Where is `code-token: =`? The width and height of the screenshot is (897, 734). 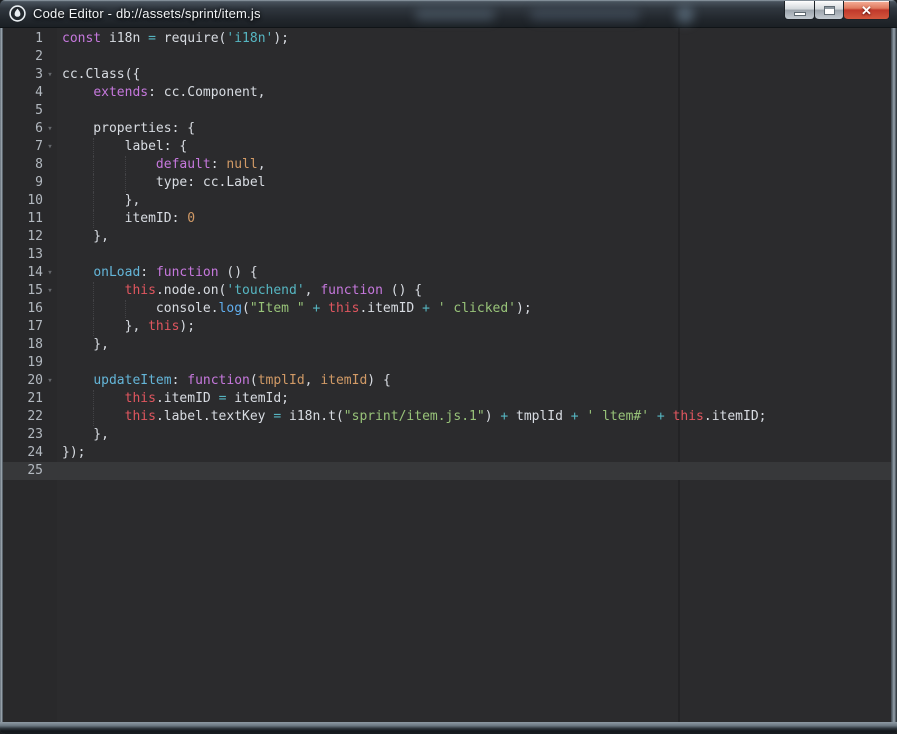 code-token: = is located at coordinates (277, 416).